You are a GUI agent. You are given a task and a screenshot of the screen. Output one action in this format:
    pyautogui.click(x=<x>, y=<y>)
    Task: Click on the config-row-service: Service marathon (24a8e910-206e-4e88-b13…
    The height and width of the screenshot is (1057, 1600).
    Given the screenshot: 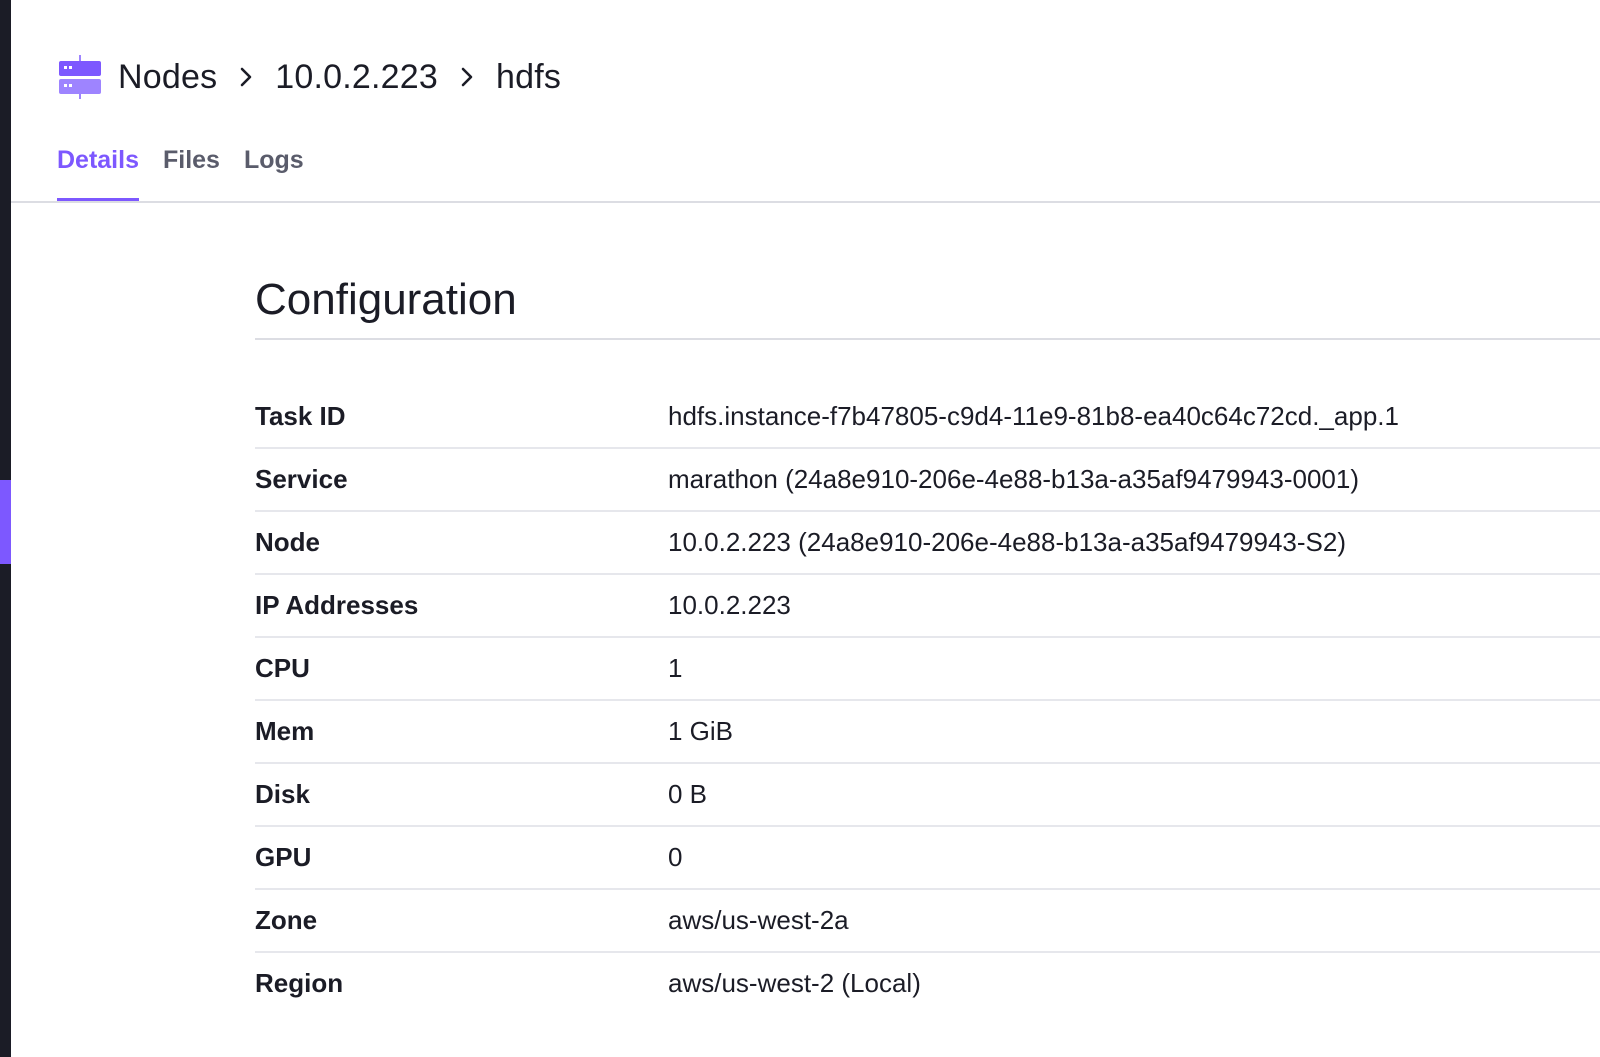 What is the action you would take?
    pyautogui.click(x=927, y=480)
    